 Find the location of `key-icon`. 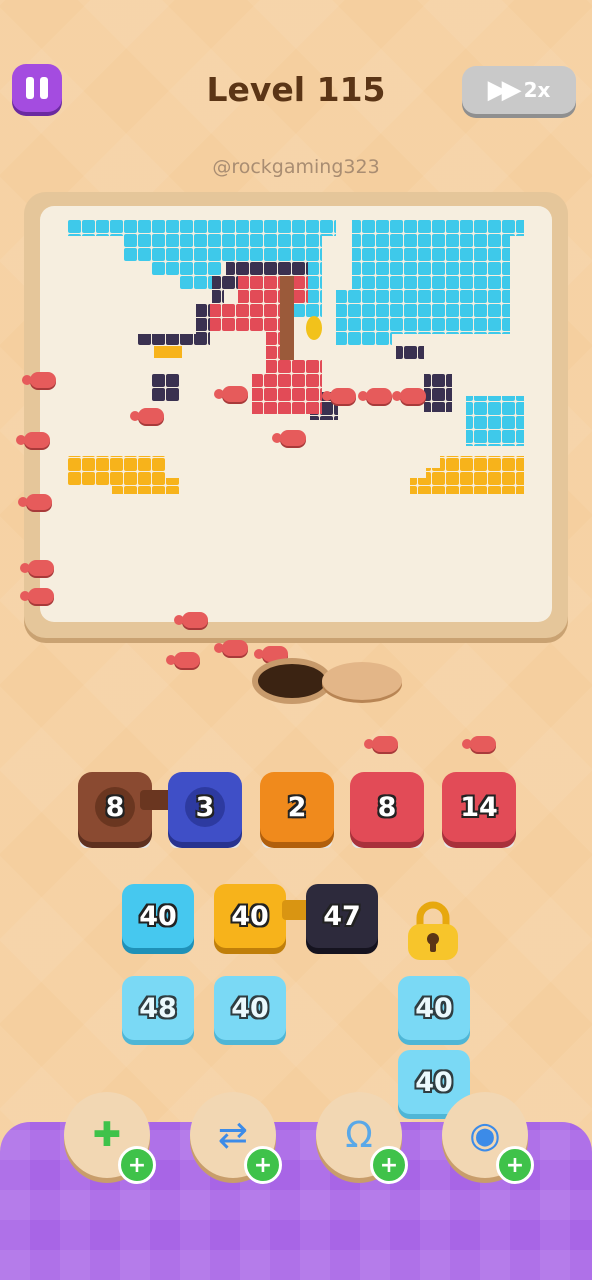

key-icon is located at coordinates (314, 328).